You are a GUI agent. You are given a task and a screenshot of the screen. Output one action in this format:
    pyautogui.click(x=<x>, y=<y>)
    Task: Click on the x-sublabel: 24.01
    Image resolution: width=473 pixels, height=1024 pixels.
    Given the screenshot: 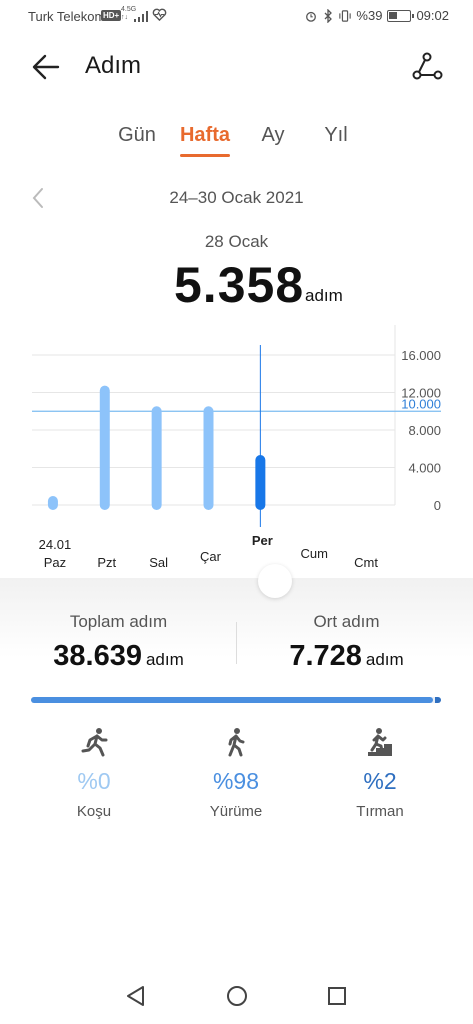 What is the action you would take?
    pyautogui.click(x=55, y=544)
    